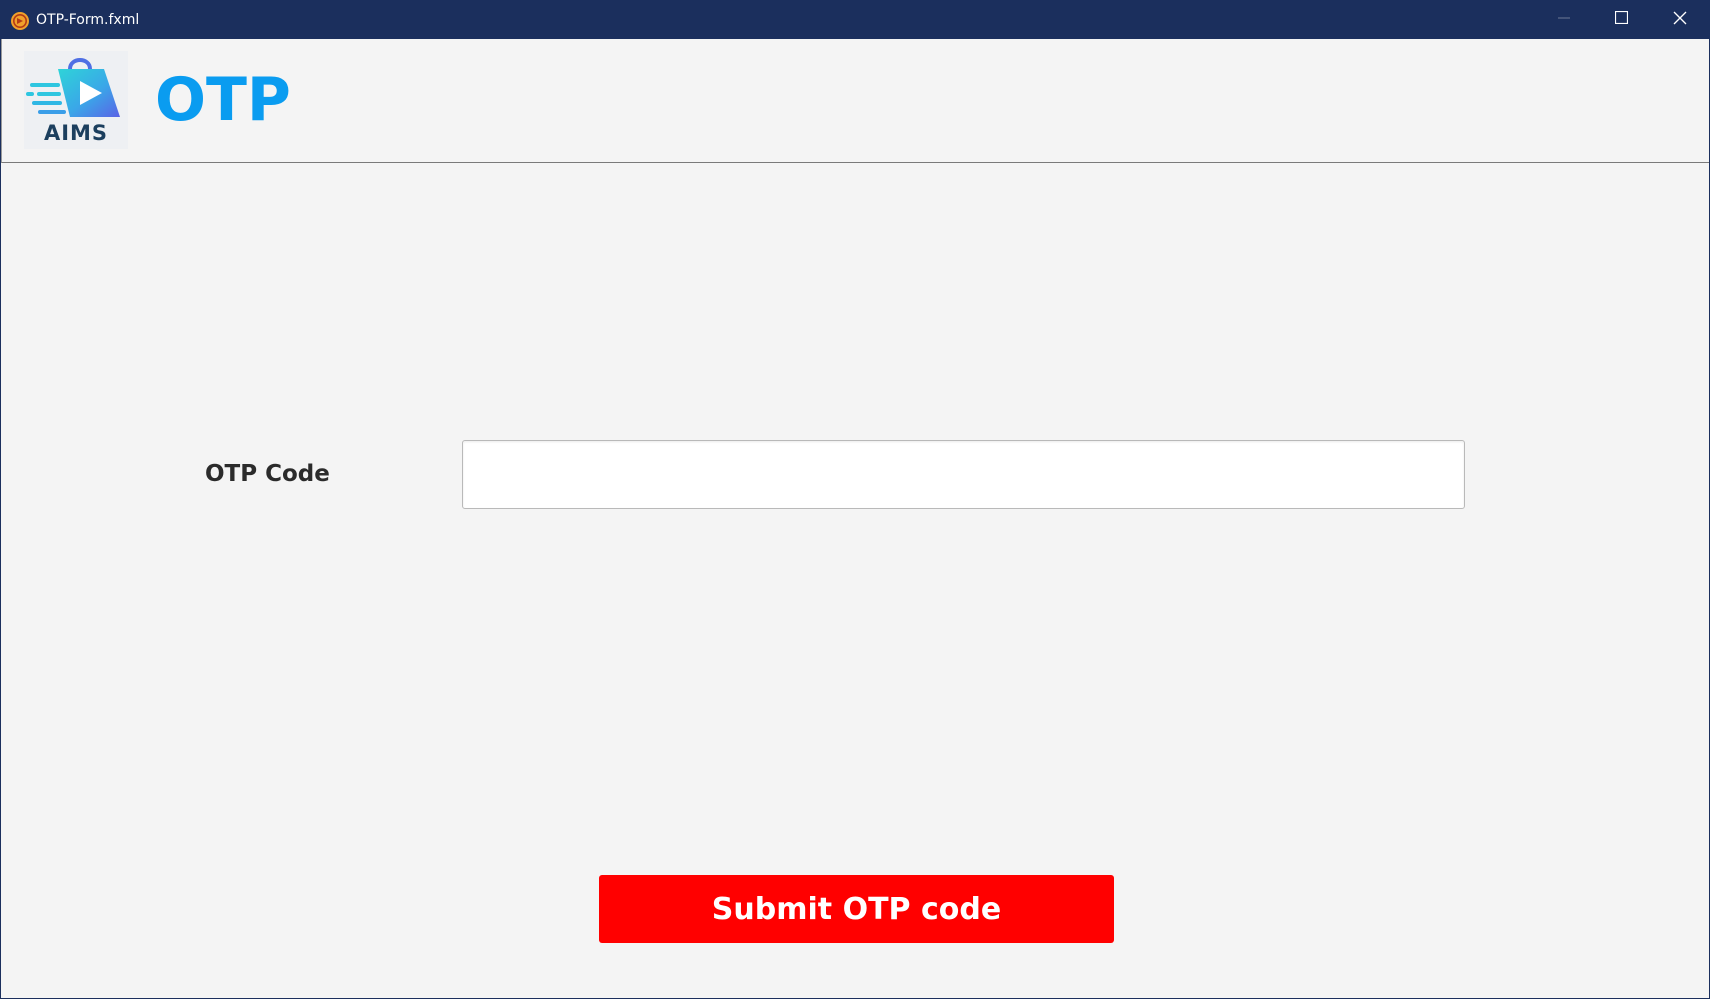  I want to click on minimize-button, so click(1564, 20).